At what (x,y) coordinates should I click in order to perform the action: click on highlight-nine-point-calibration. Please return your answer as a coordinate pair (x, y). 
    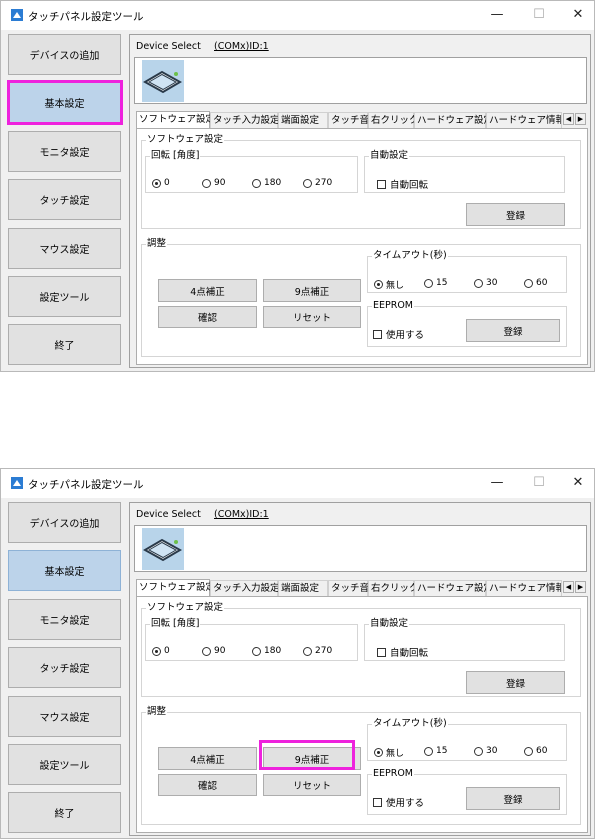
    Looking at the image, I should click on (307, 755).